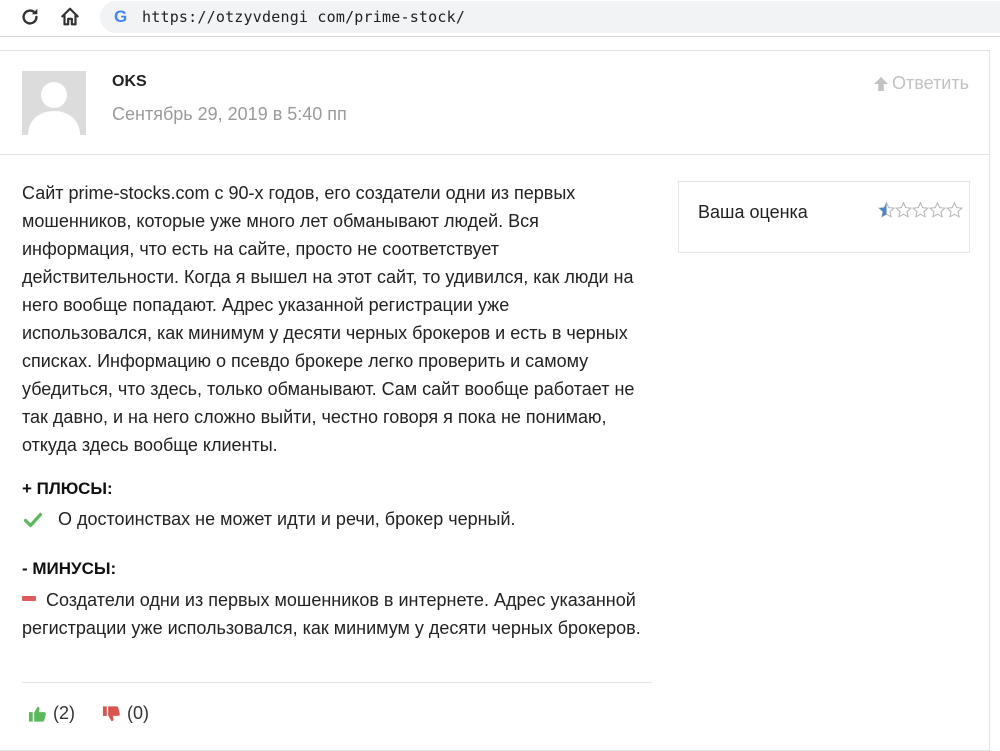  What do you see at coordinates (125, 713) in the screenshot?
I see `dislike-button: (0)` at bounding box center [125, 713].